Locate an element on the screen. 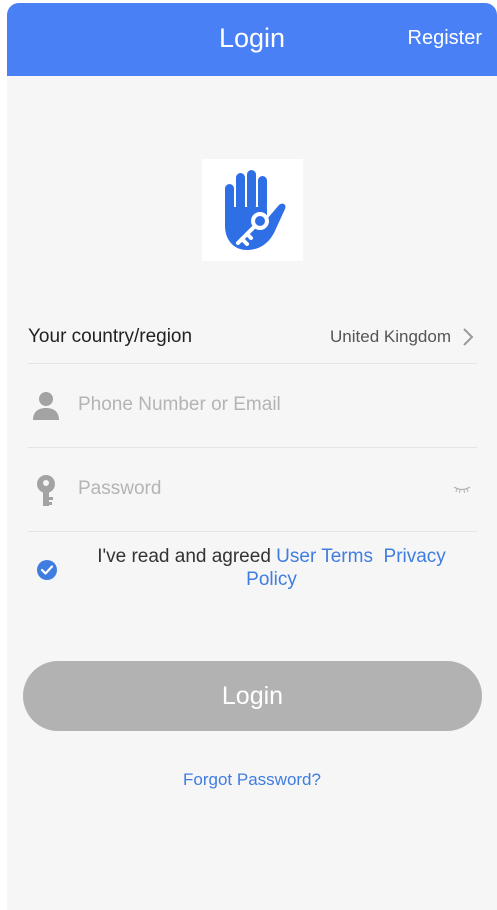 This screenshot has height=910, width=497. country-region-selector: Your country/region United Kingdom is located at coordinates (252, 336).